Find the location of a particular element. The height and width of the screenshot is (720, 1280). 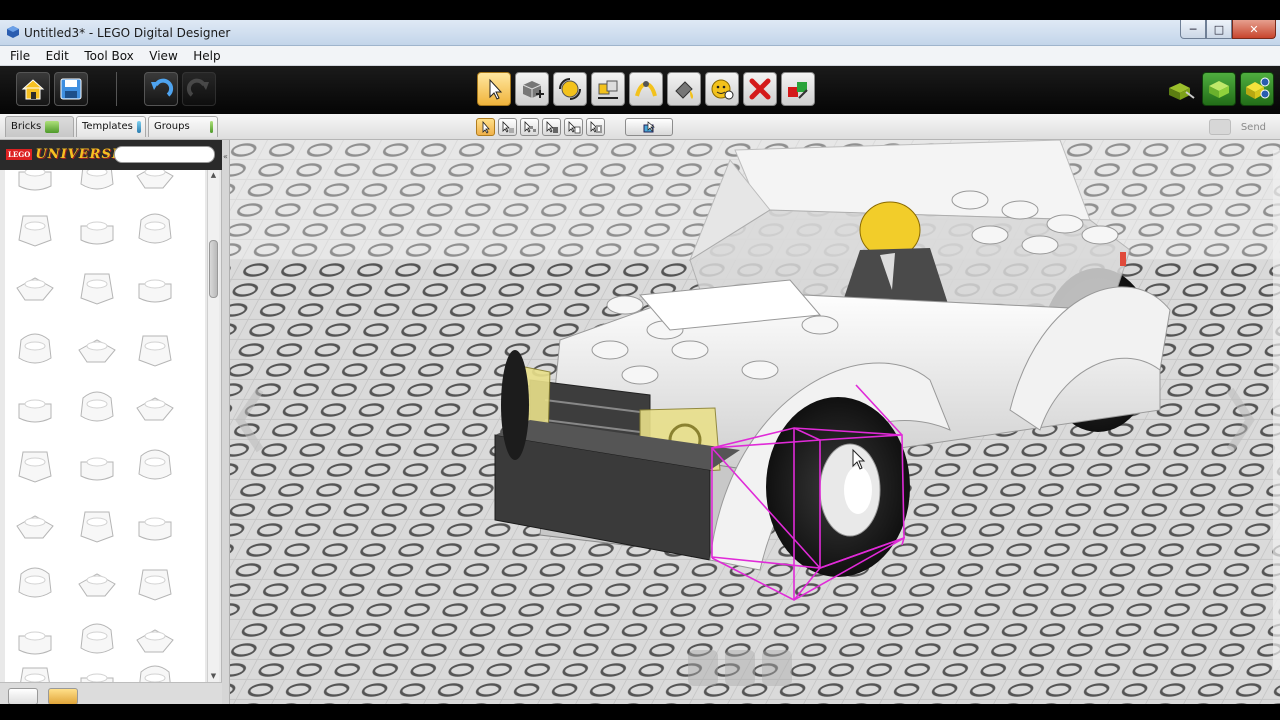

clone-tool-button is located at coordinates (532, 89).